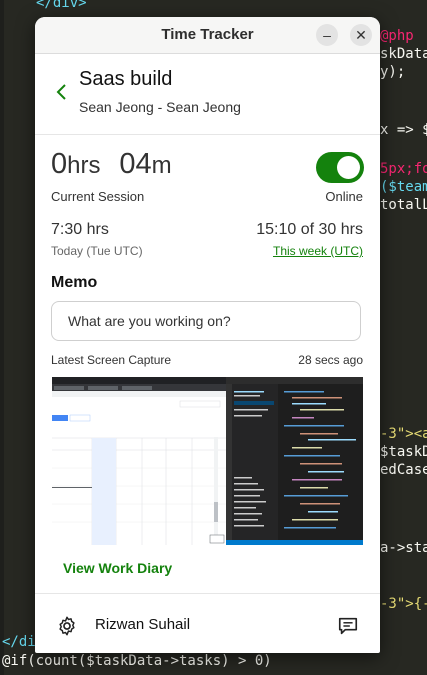  What do you see at coordinates (309, 229) in the screenshot?
I see `week-total: 15:10 of 30 hrs` at bounding box center [309, 229].